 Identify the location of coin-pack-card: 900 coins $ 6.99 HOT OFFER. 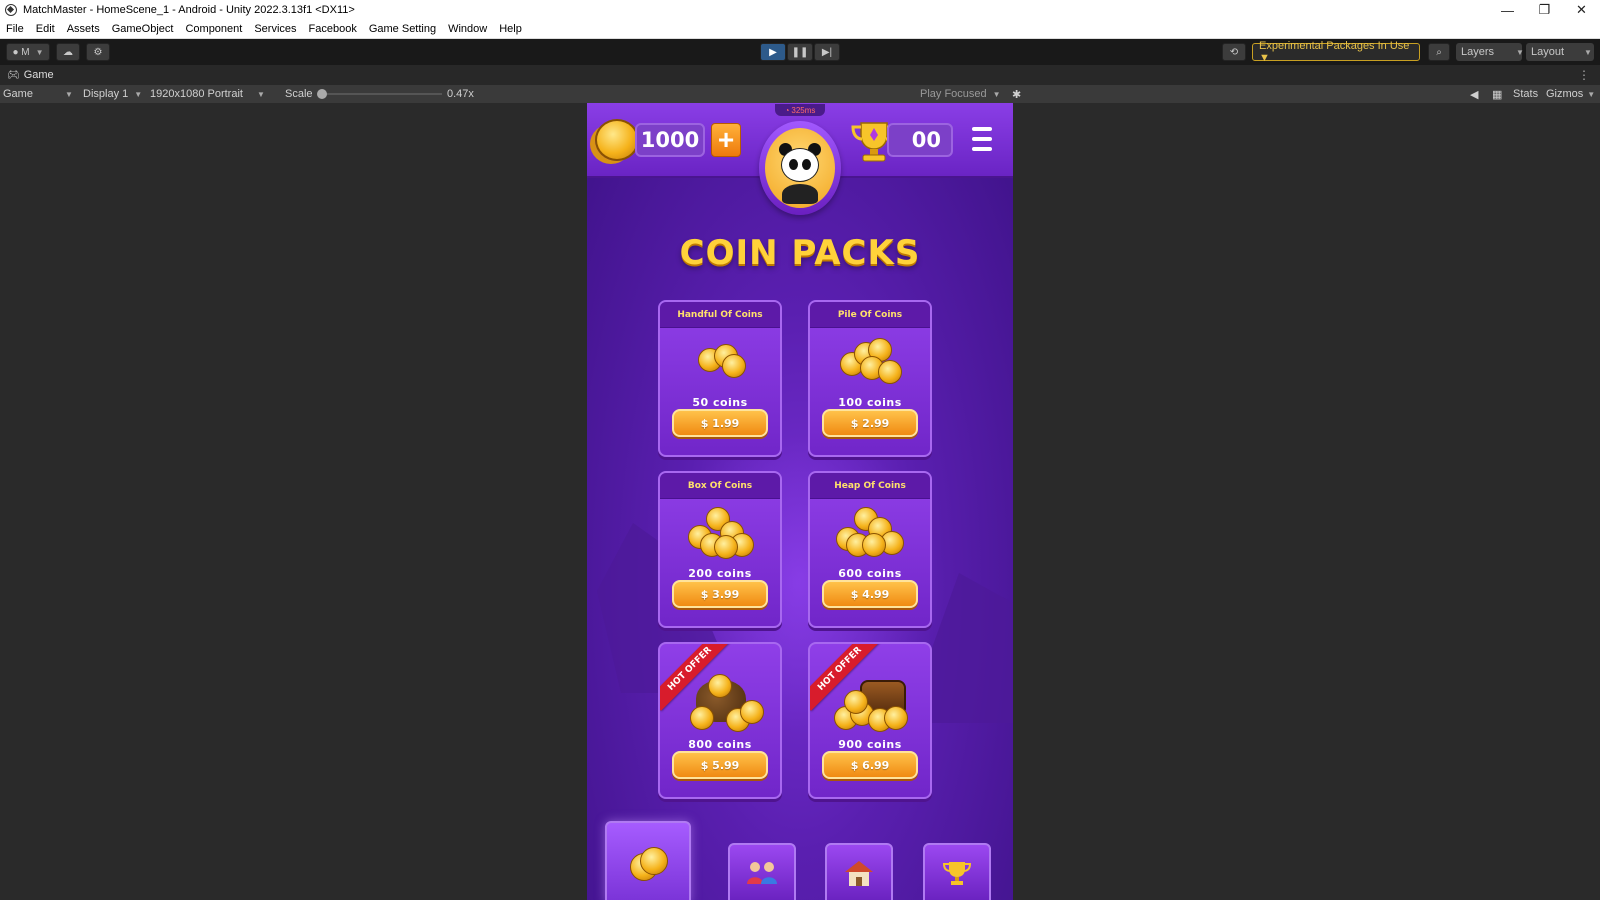
(870, 720).